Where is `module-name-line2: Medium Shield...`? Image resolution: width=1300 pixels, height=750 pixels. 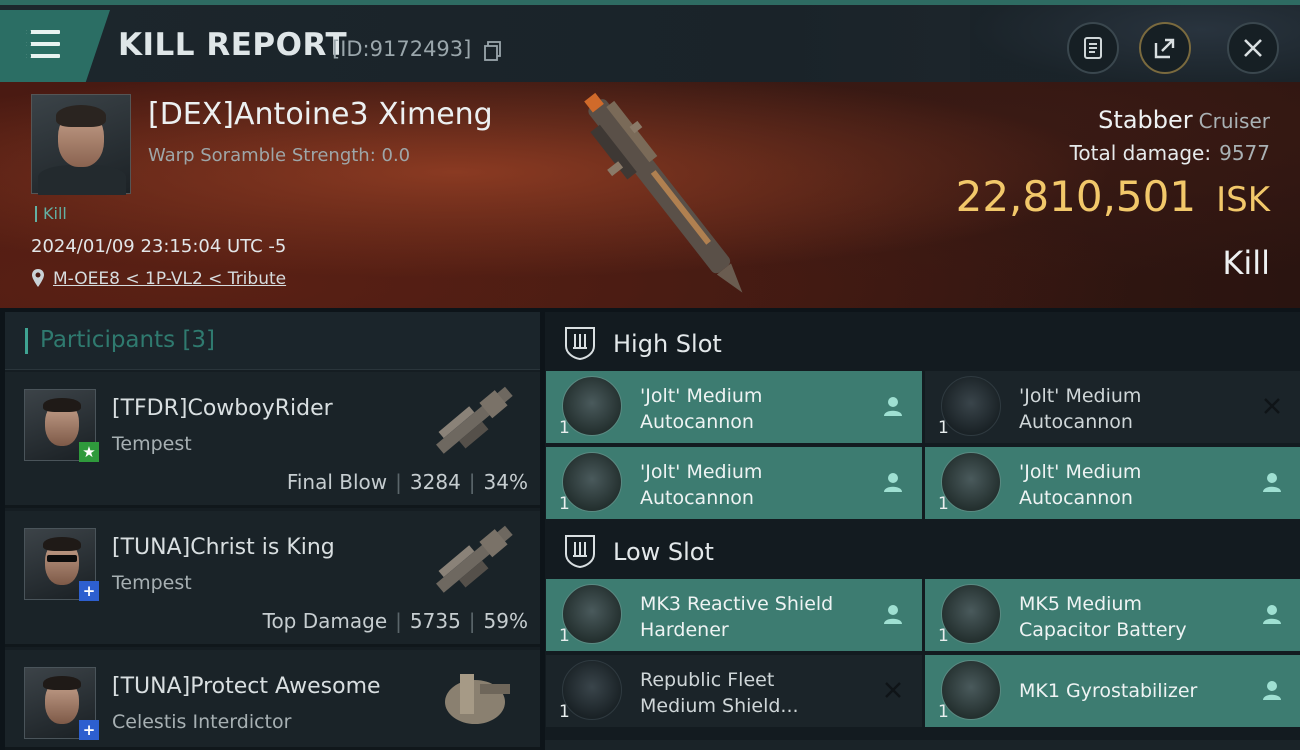 module-name-line2: Medium Shield... is located at coordinates (719, 706).